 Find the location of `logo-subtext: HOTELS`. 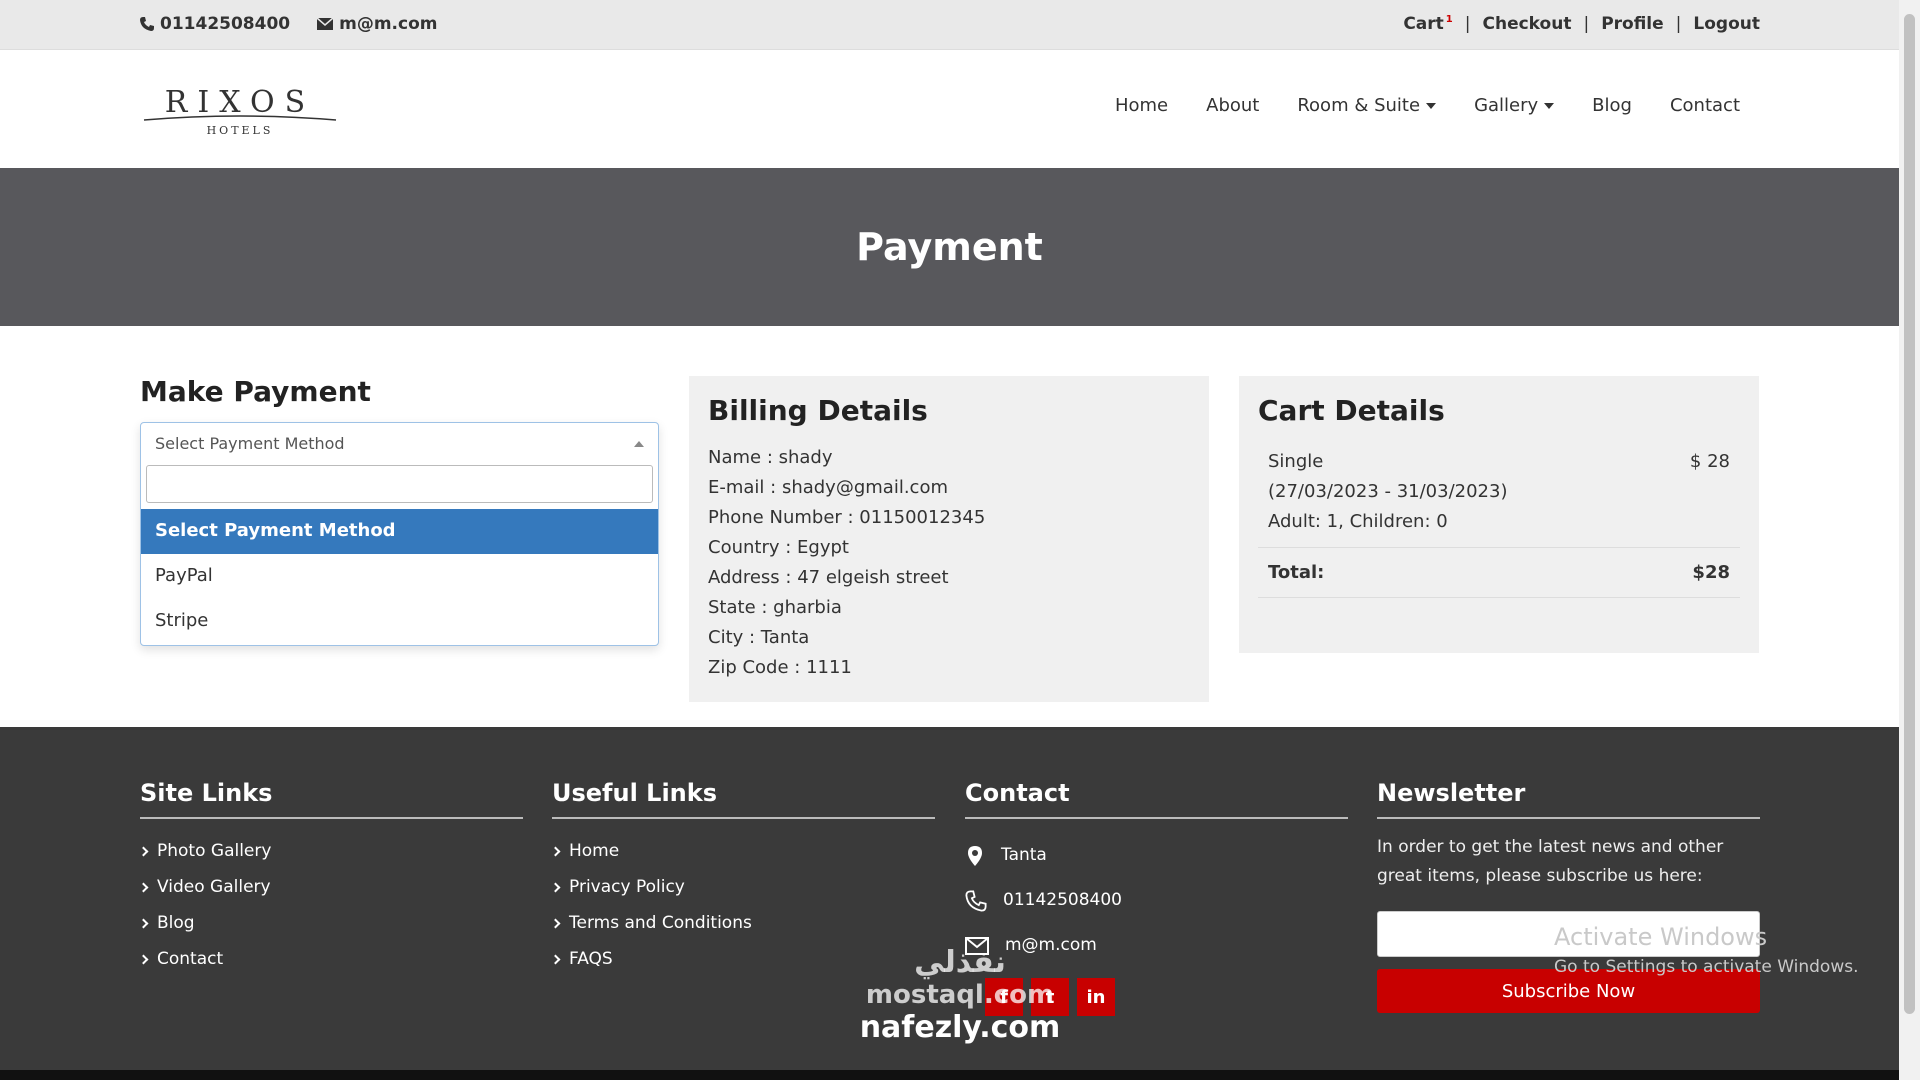

logo-subtext: HOTELS is located at coordinates (240, 130).